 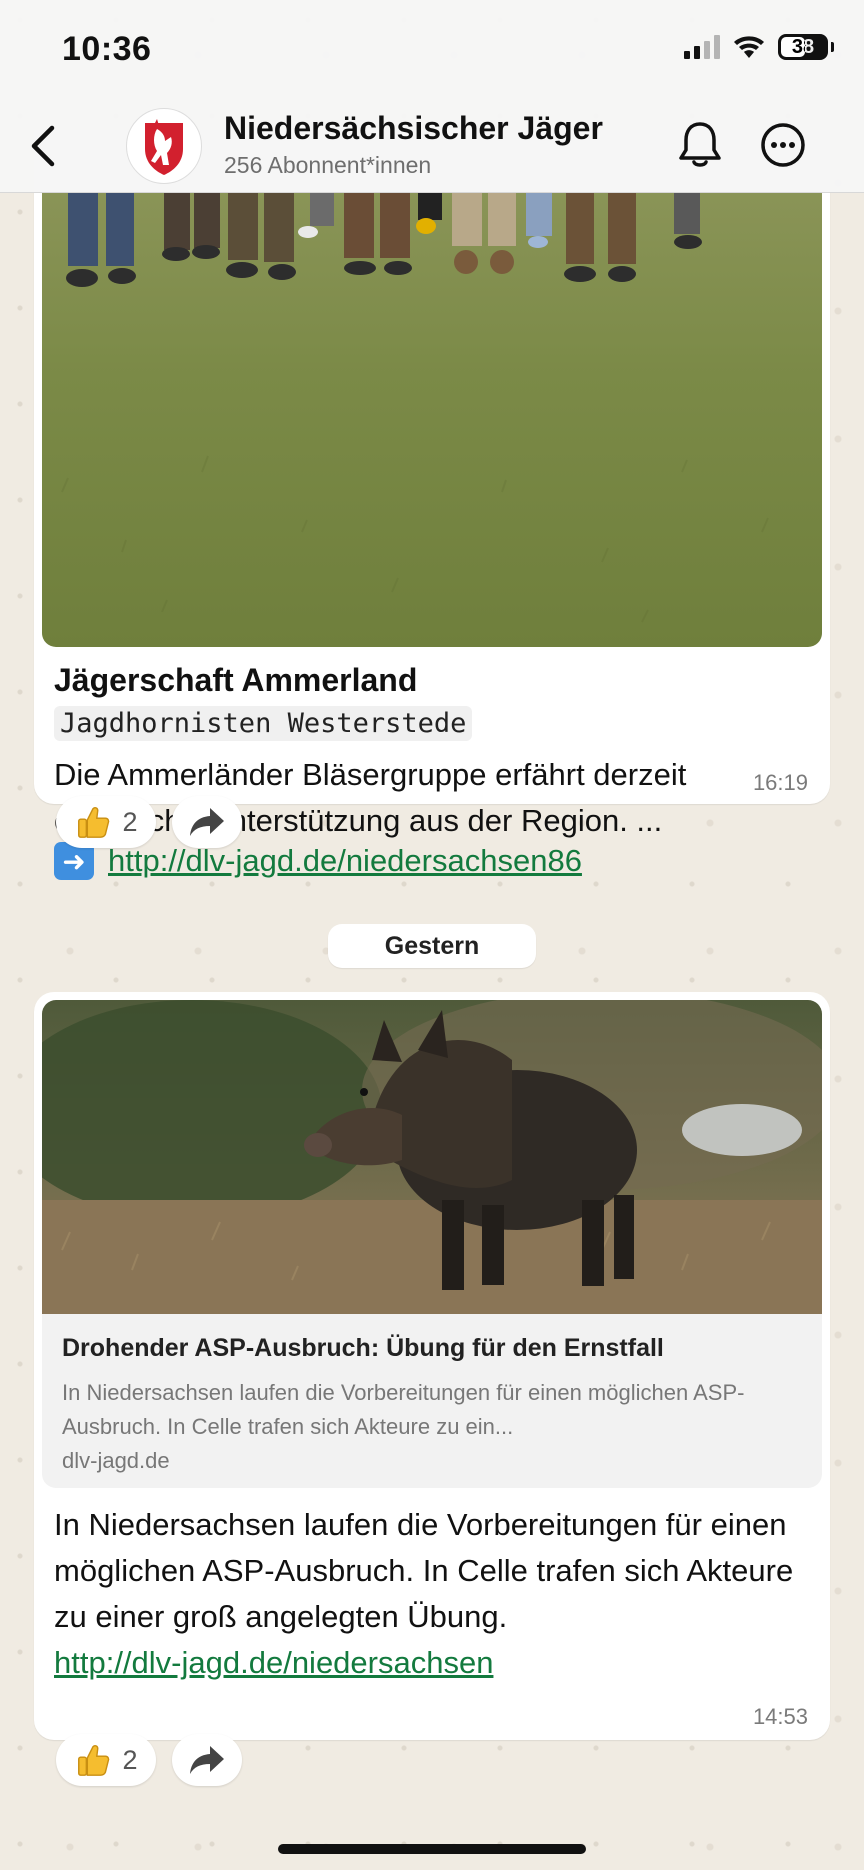 I want to click on bell-icon, so click(x=700, y=144).